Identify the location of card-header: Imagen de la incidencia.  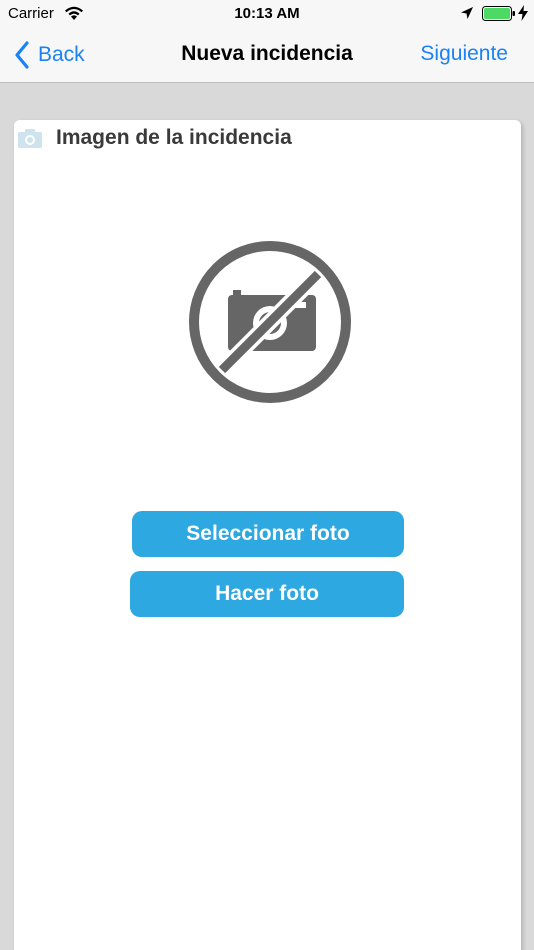
(155, 138).